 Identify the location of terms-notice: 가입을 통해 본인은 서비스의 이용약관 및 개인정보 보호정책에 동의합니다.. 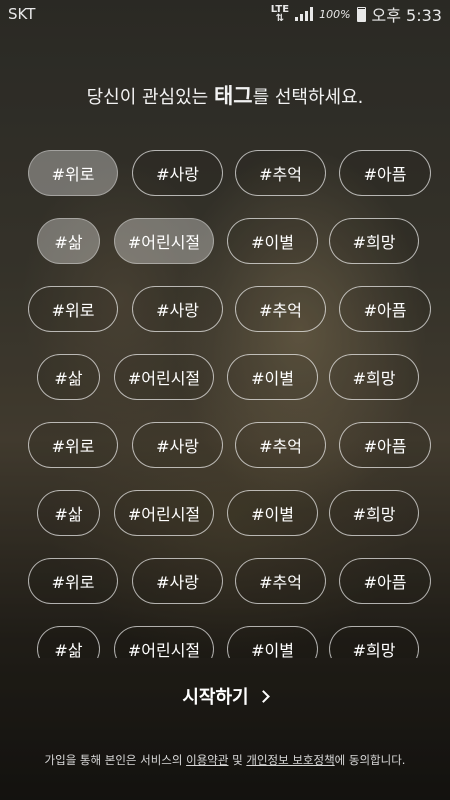
(225, 760).